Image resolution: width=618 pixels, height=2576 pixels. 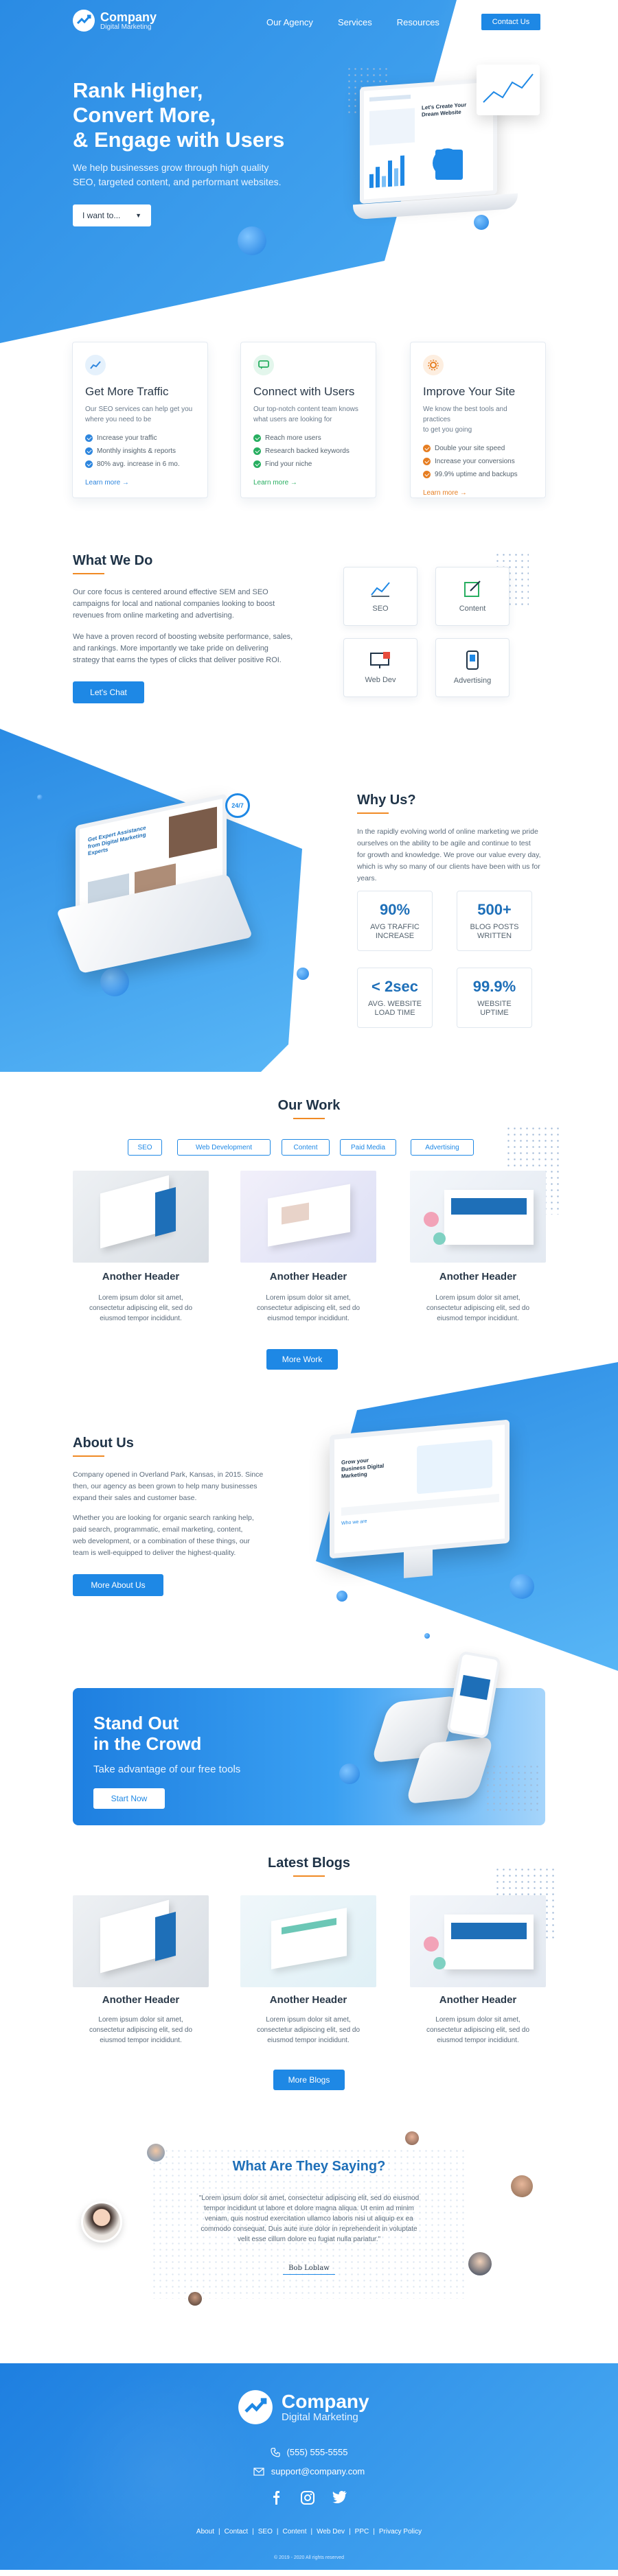 What do you see at coordinates (481, 222) in the screenshot?
I see `decorative-bubble` at bounding box center [481, 222].